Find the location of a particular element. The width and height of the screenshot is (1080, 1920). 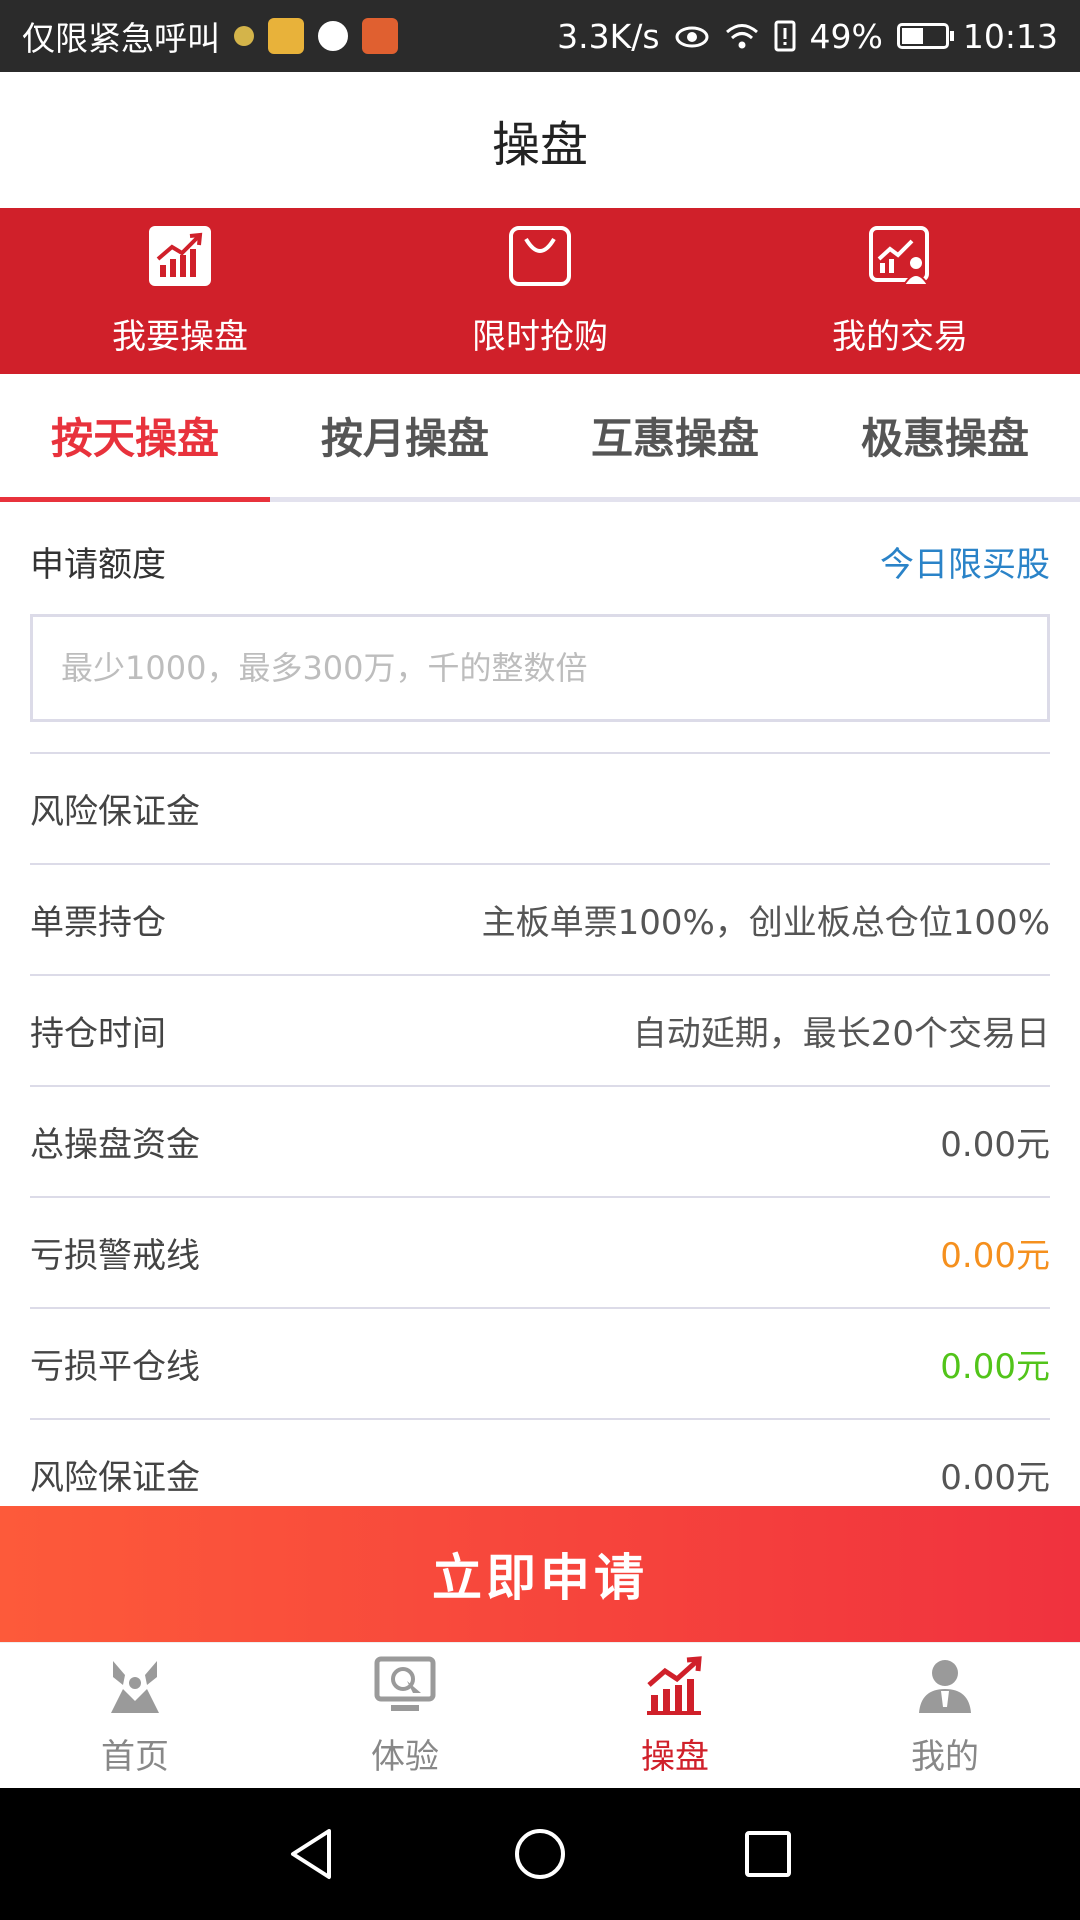

row-value: 自动延期，最长20个交易日 is located at coordinates (841, 1034).